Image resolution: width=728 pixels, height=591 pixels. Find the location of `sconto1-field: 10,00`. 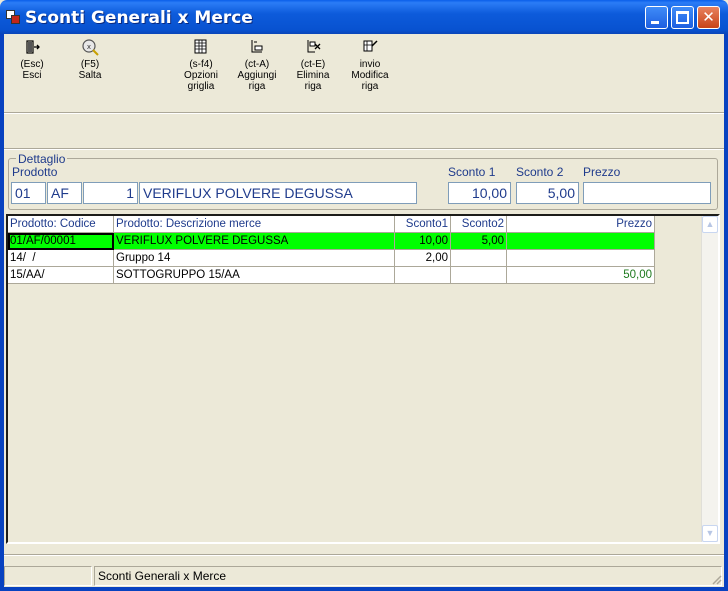

sconto1-field: 10,00 is located at coordinates (479, 193).